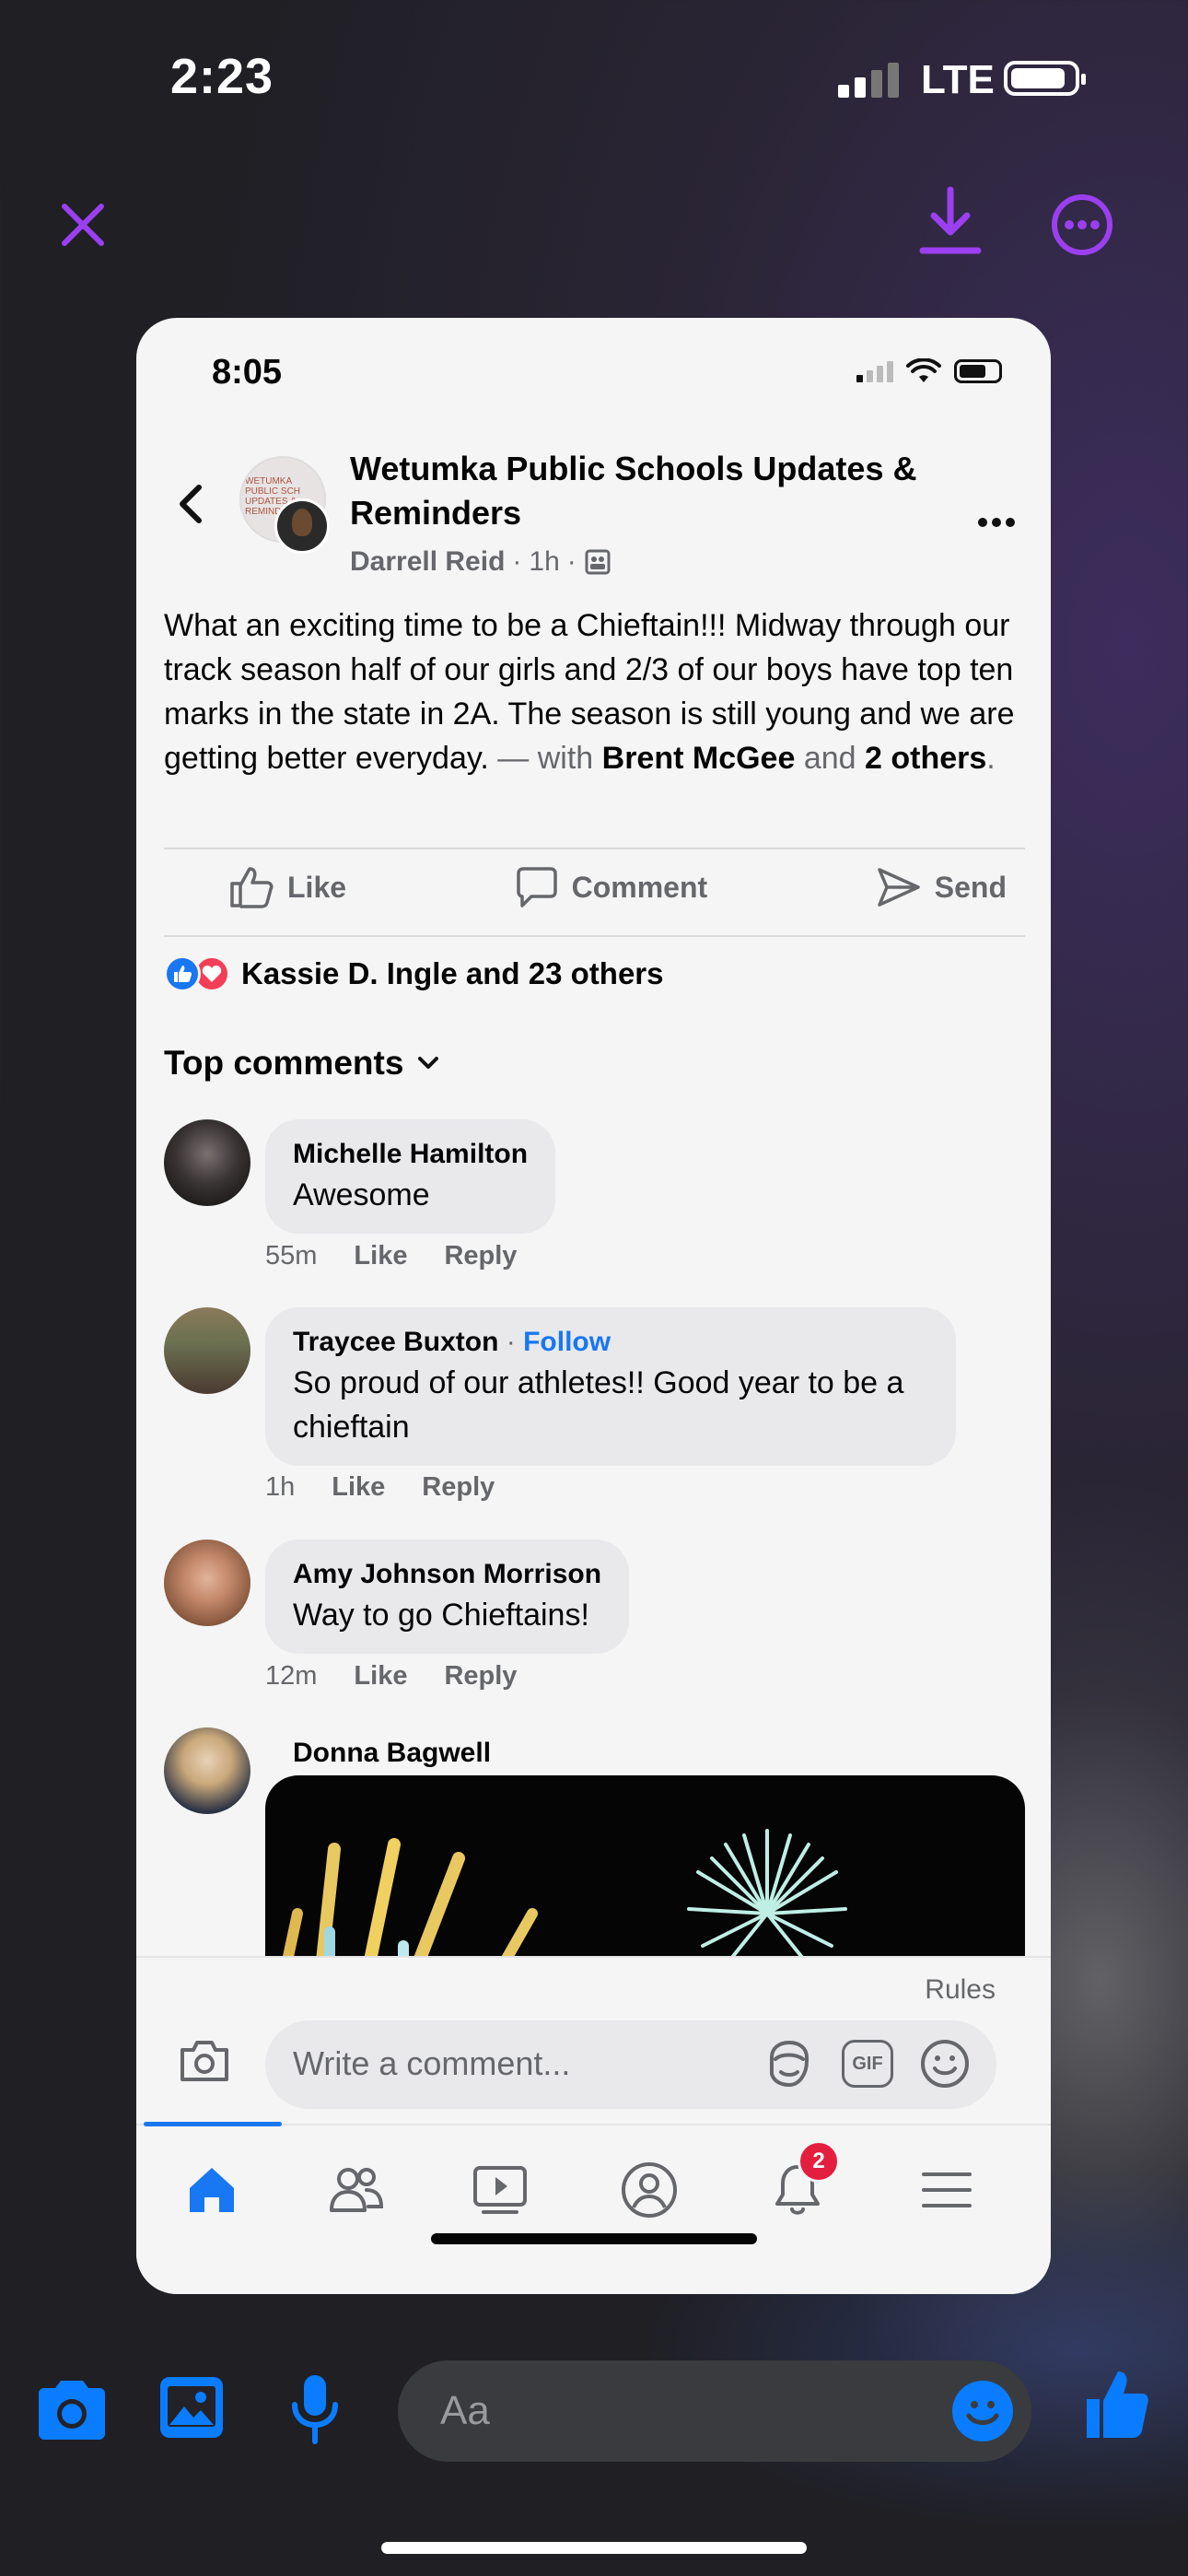 The height and width of the screenshot is (2576, 1188). What do you see at coordinates (414, 973) in the screenshot?
I see `reactions-summary: Kassie D. Ingle and 23 others` at bounding box center [414, 973].